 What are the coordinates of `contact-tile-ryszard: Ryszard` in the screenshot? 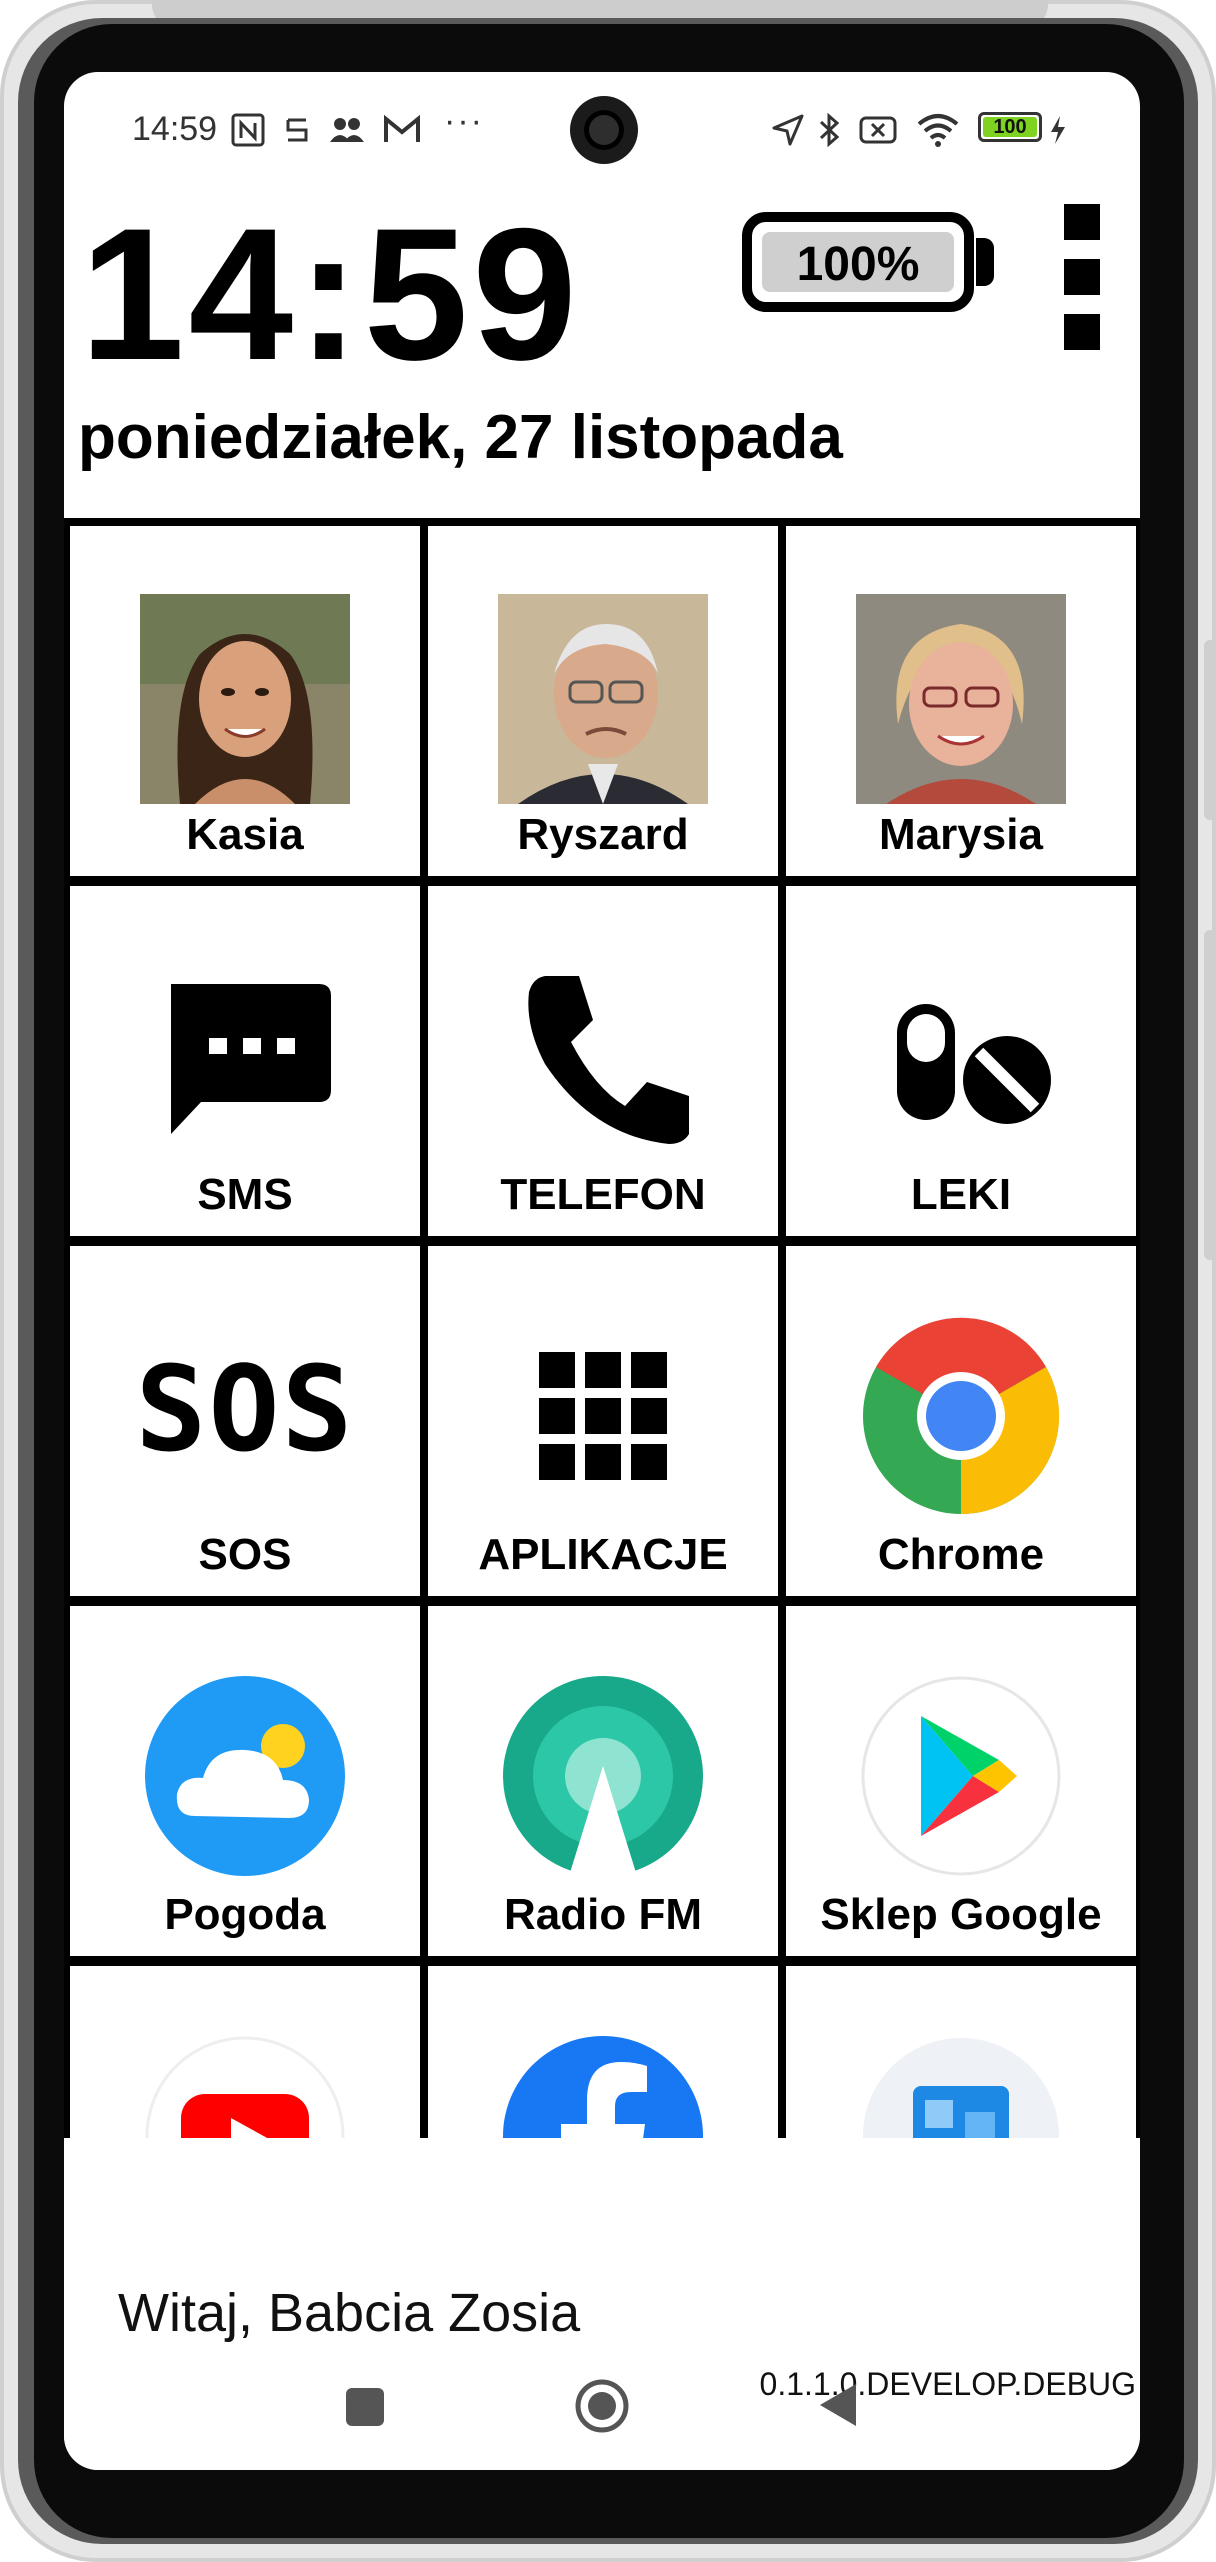 It's located at (603, 701).